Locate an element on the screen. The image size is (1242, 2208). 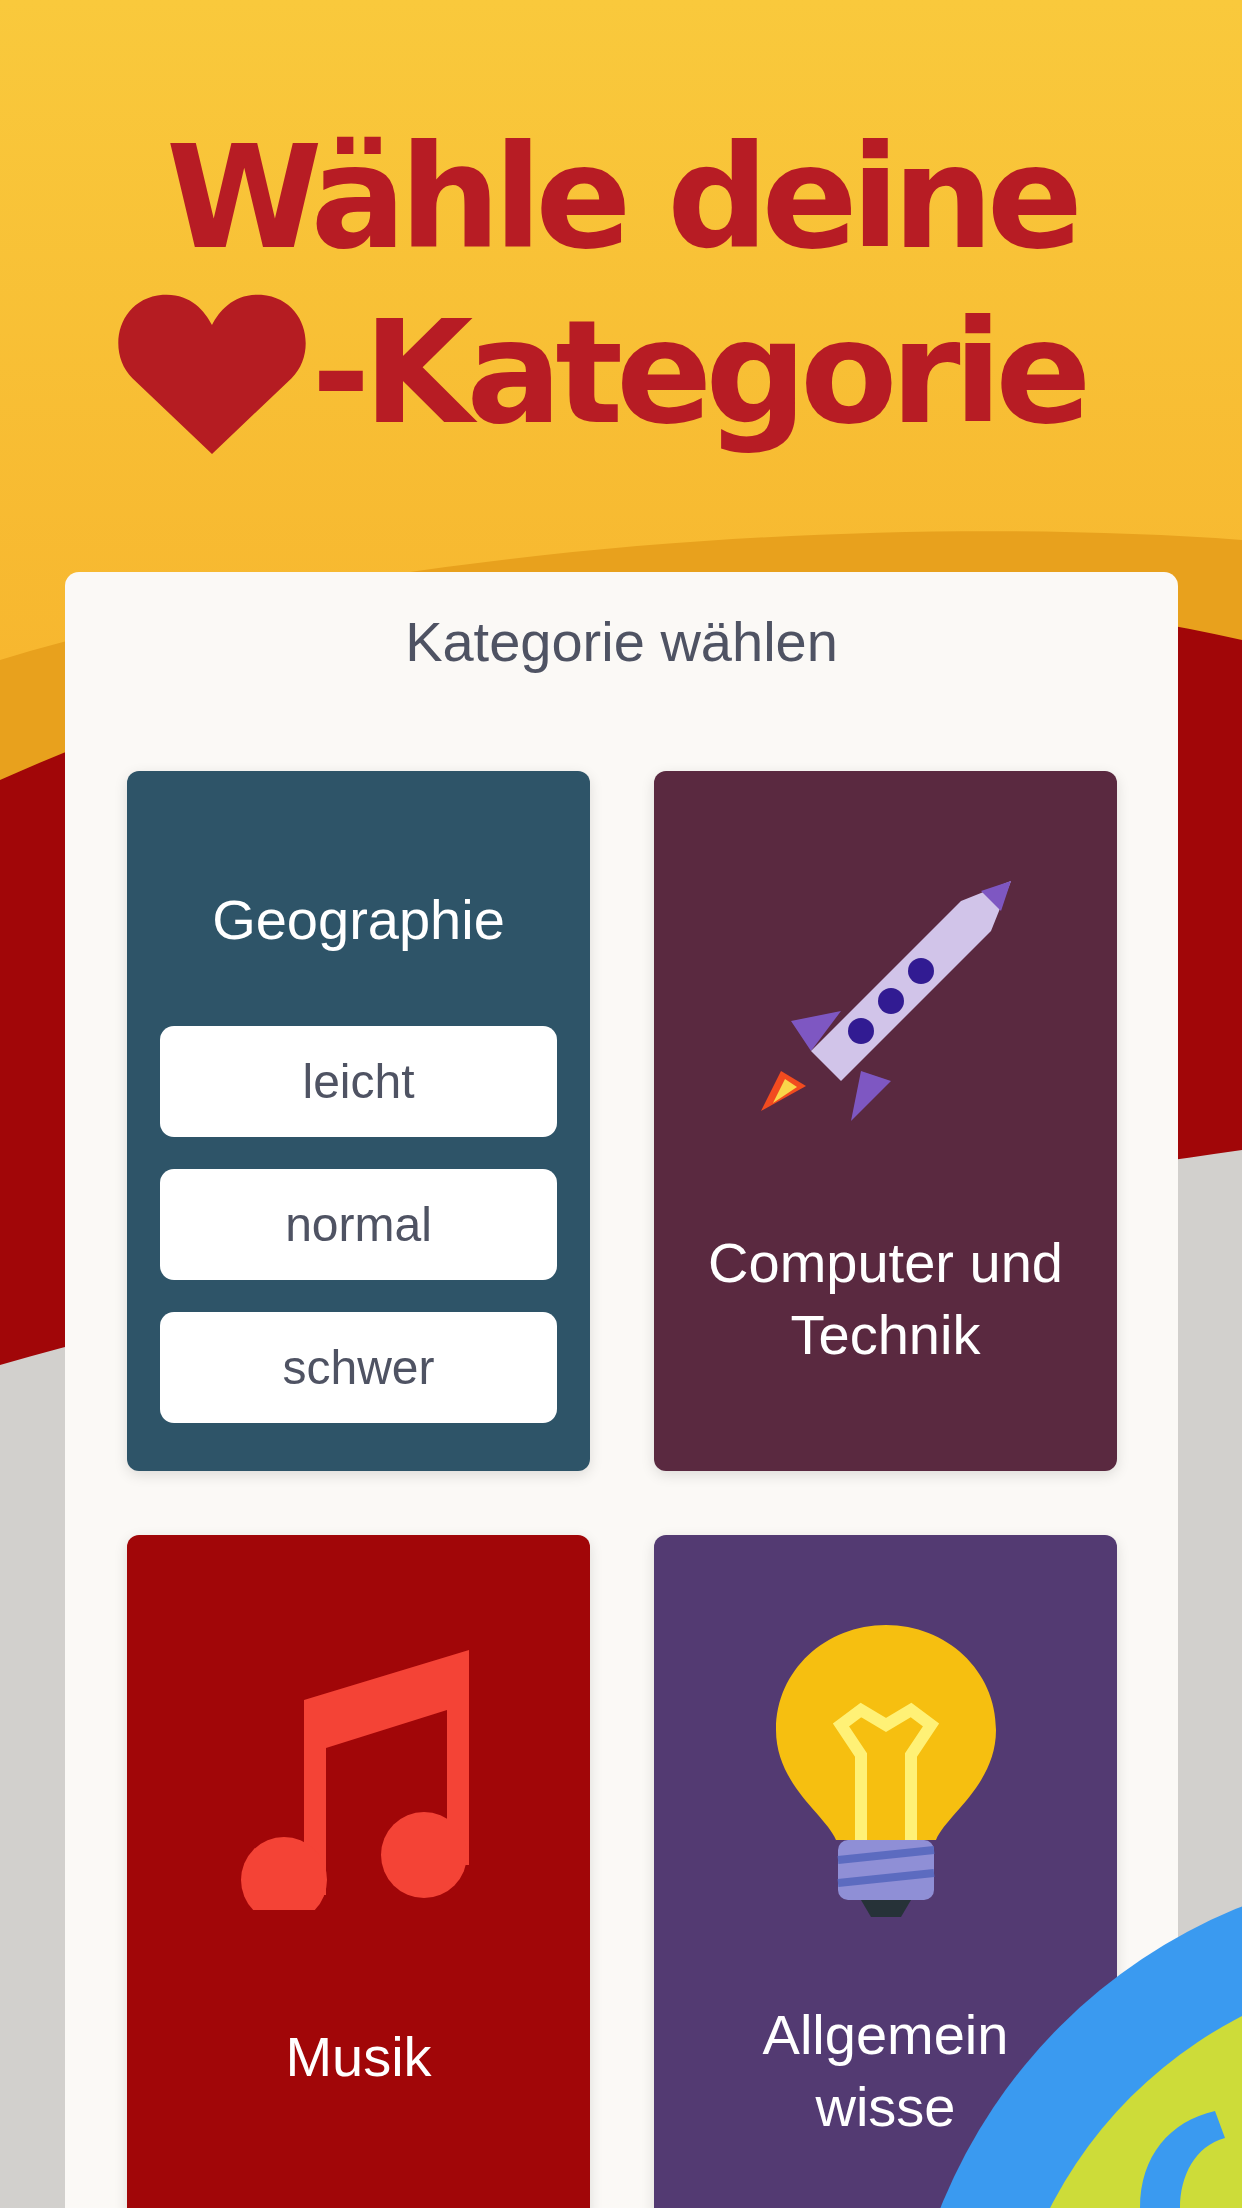
category-tile: Geographie leicht normal schwer is located at coordinates (358, 1121).